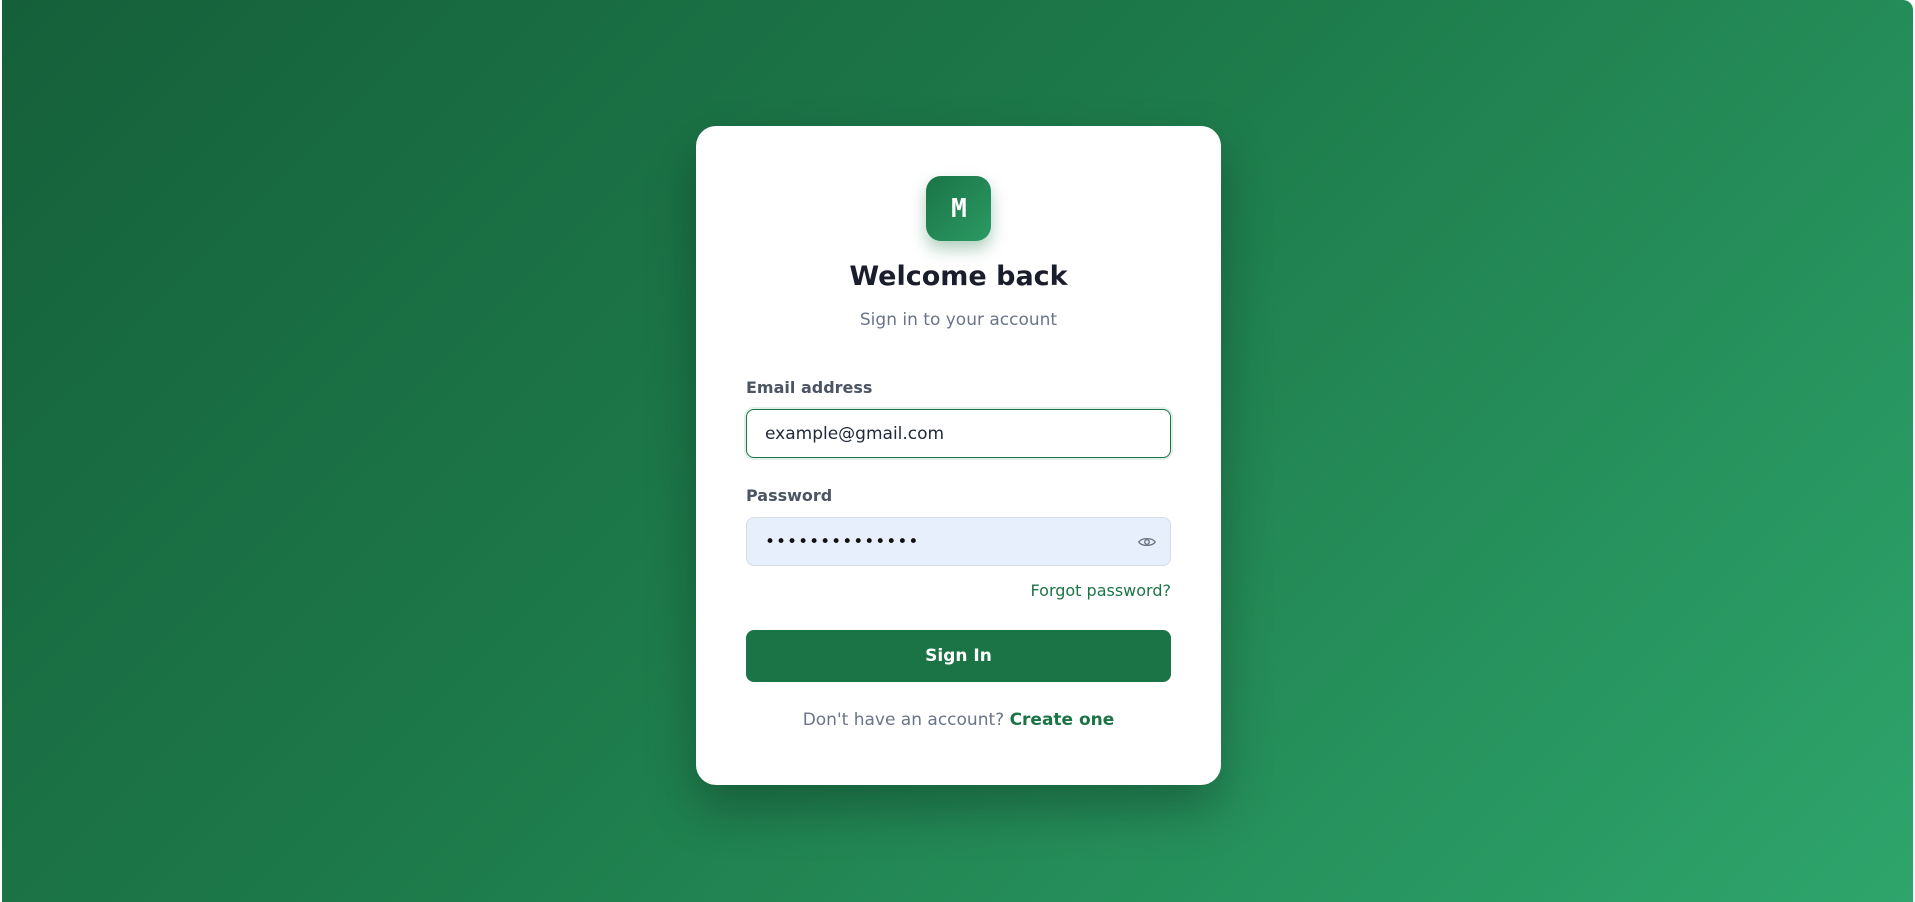  Describe the element at coordinates (903, 720) in the screenshot. I see `signup-prompt-text: Don't have an account?` at that location.